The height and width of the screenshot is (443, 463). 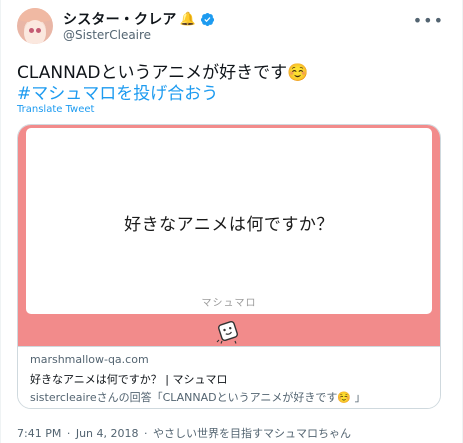 What do you see at coordinates (428, 20) in the screenshot?
I see `more-icon: •••` at bounding box center [428, 20].